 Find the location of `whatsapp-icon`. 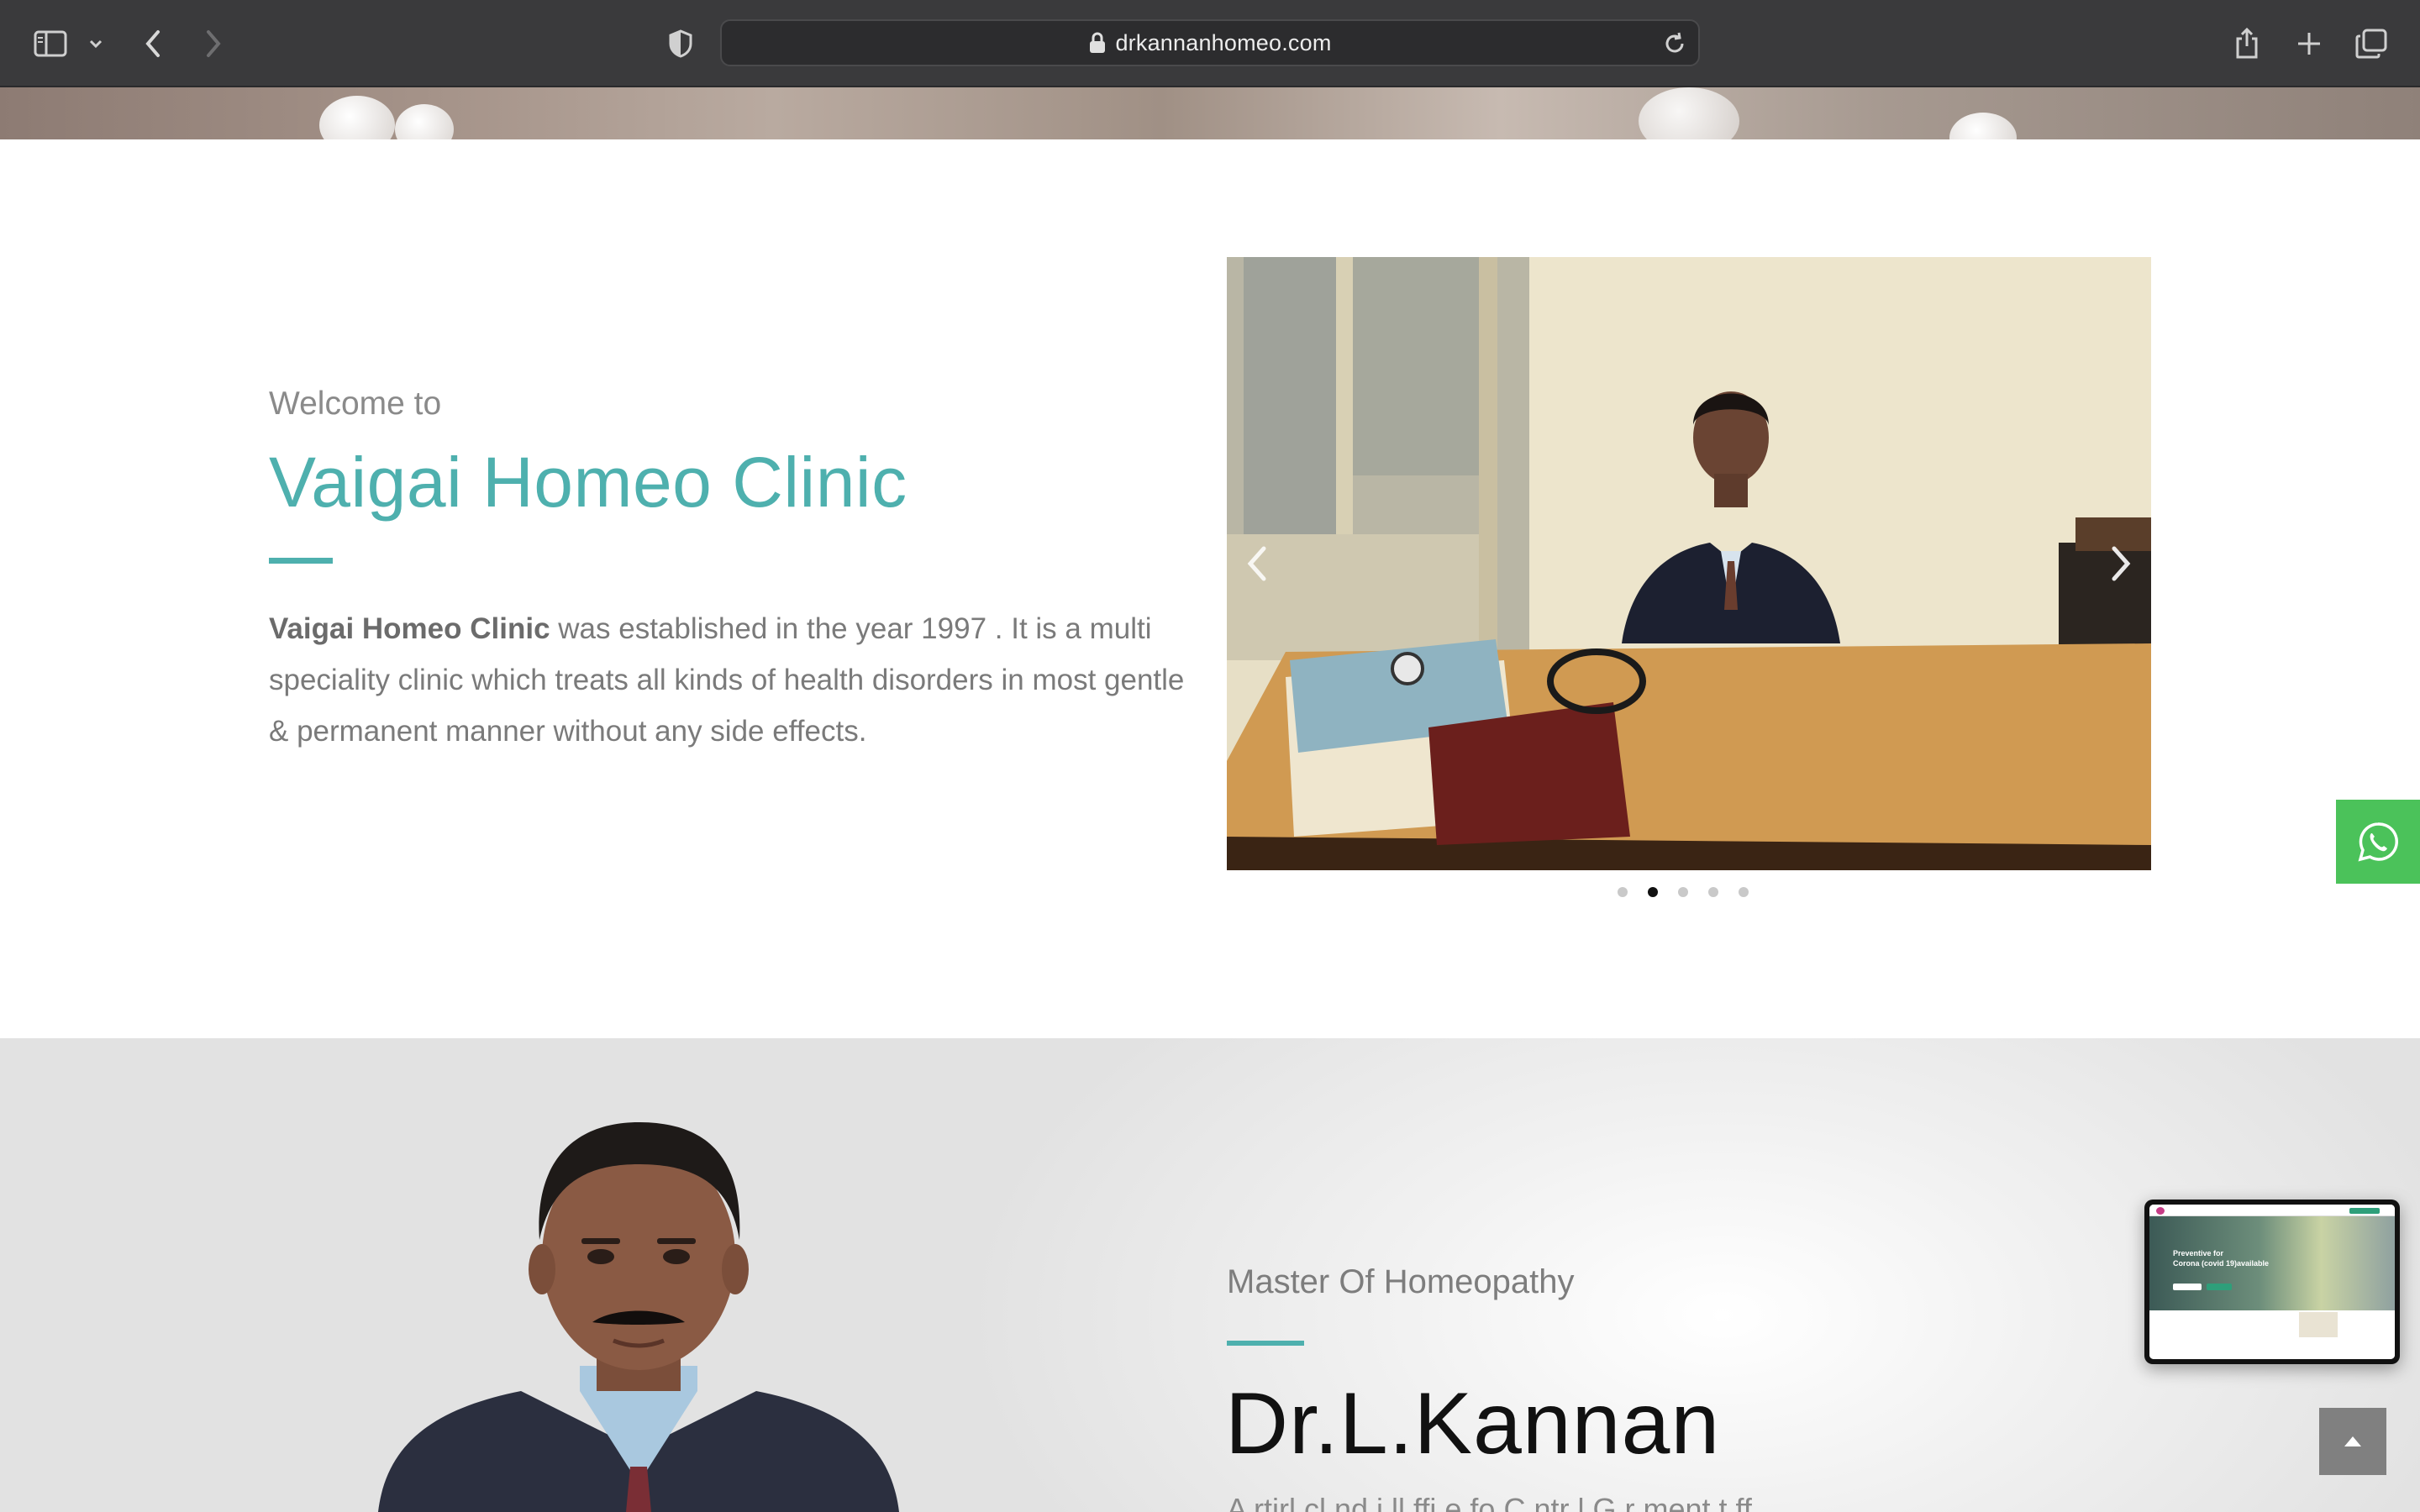

whatsapp-icon is located at coordinates (2378, 842).